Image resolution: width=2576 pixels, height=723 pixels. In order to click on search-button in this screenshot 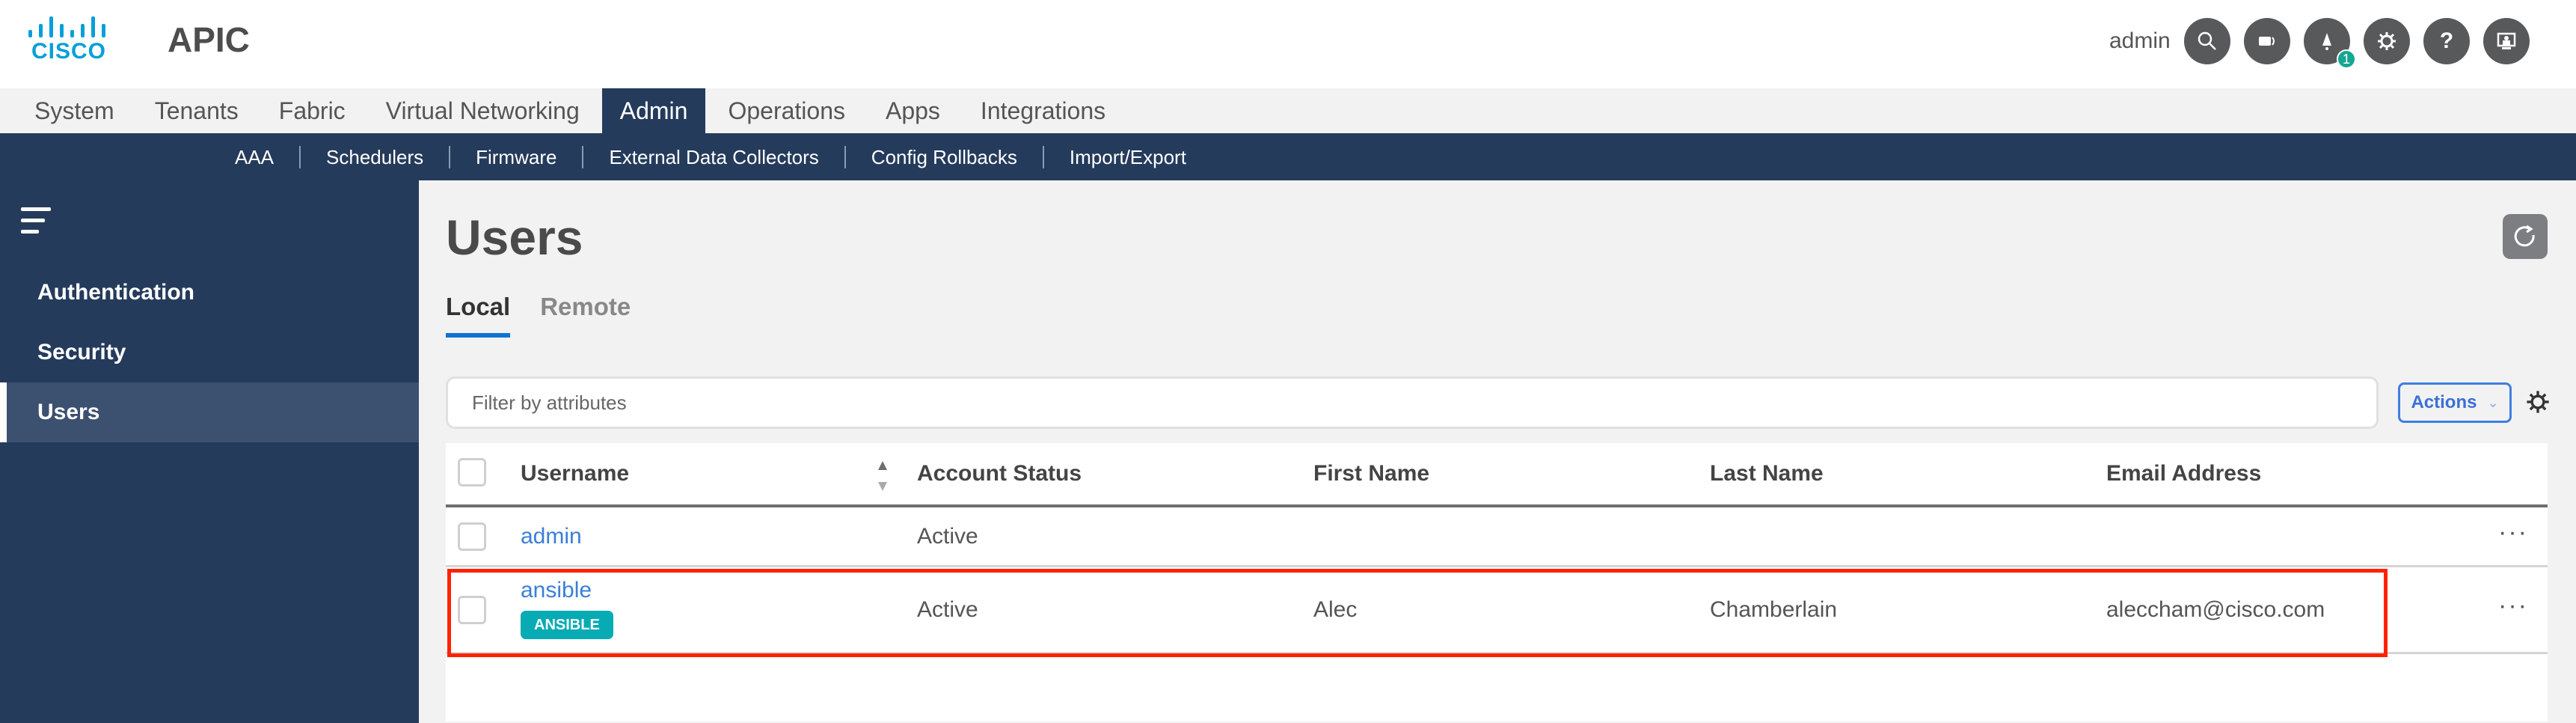, I will do `click(2207, 41)`.